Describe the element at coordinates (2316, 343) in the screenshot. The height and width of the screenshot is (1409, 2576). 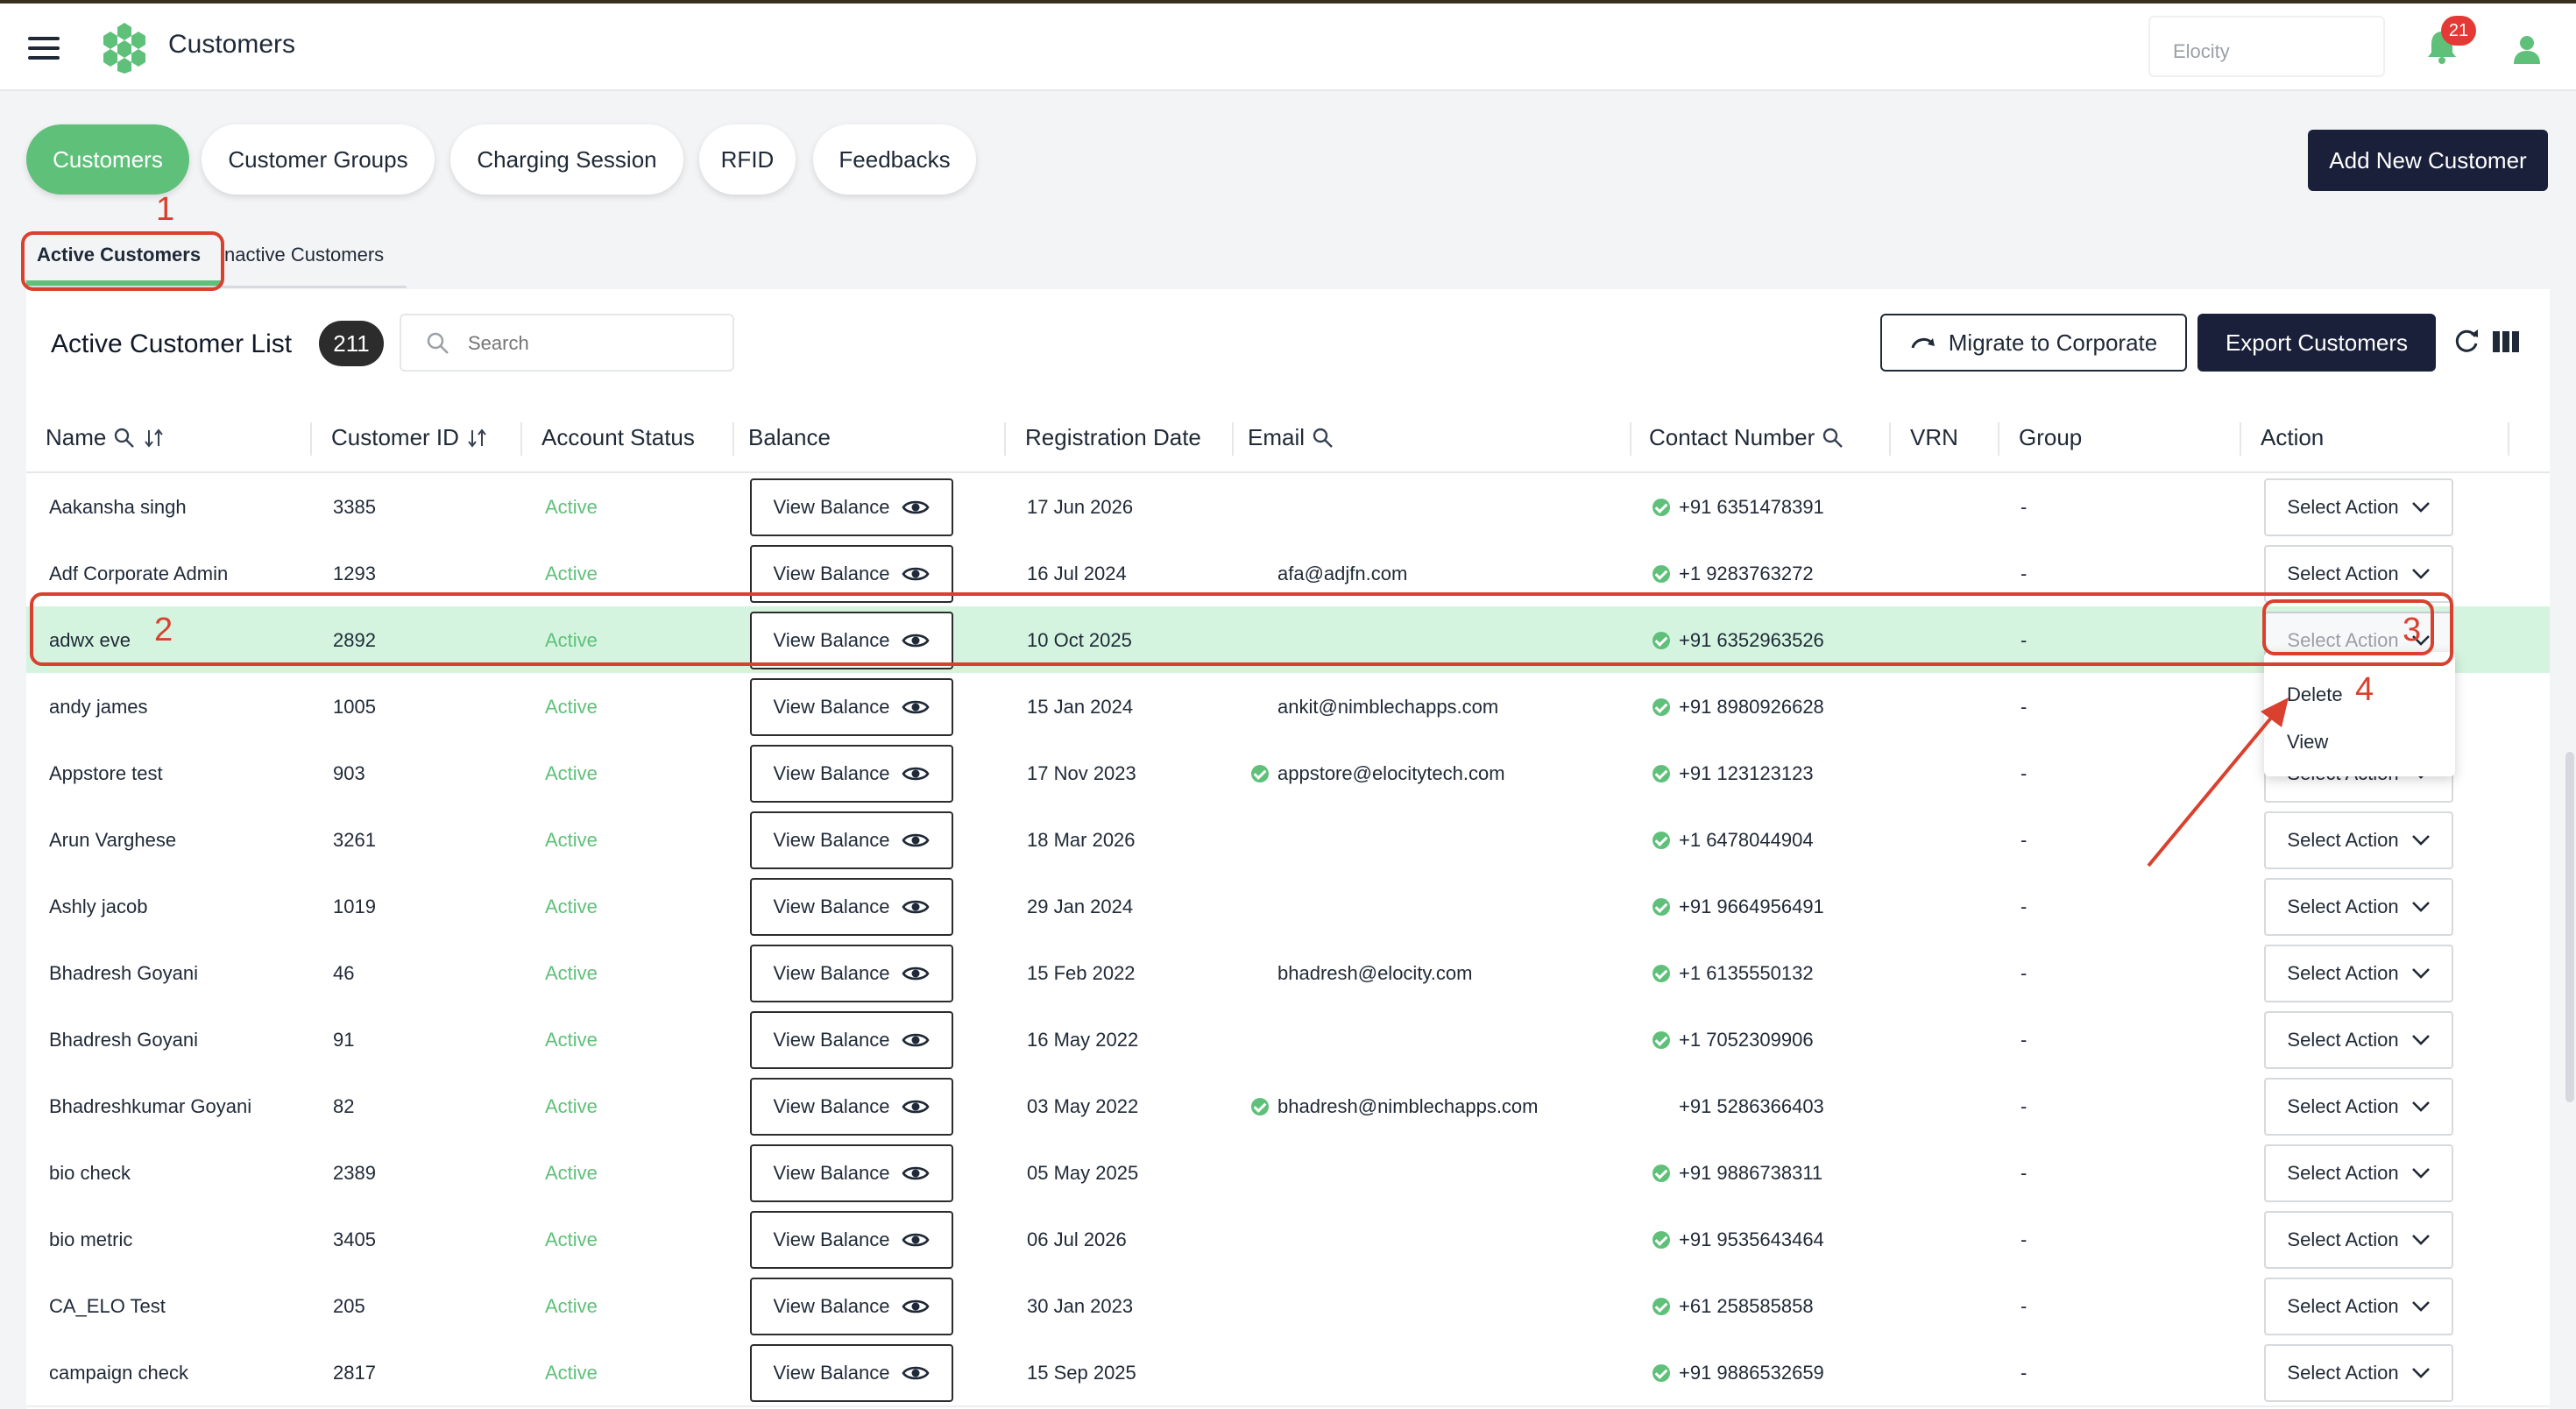
I see `export-customers-button: Export Customers` at that location.